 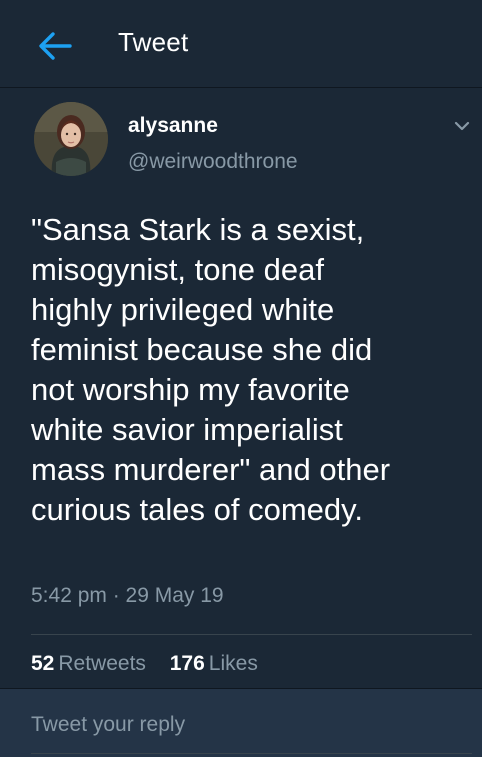 What do you see at coordinates (153, 42) in the screenshot?
I see `page-title: Tweet` at bounding box center [153, 42].